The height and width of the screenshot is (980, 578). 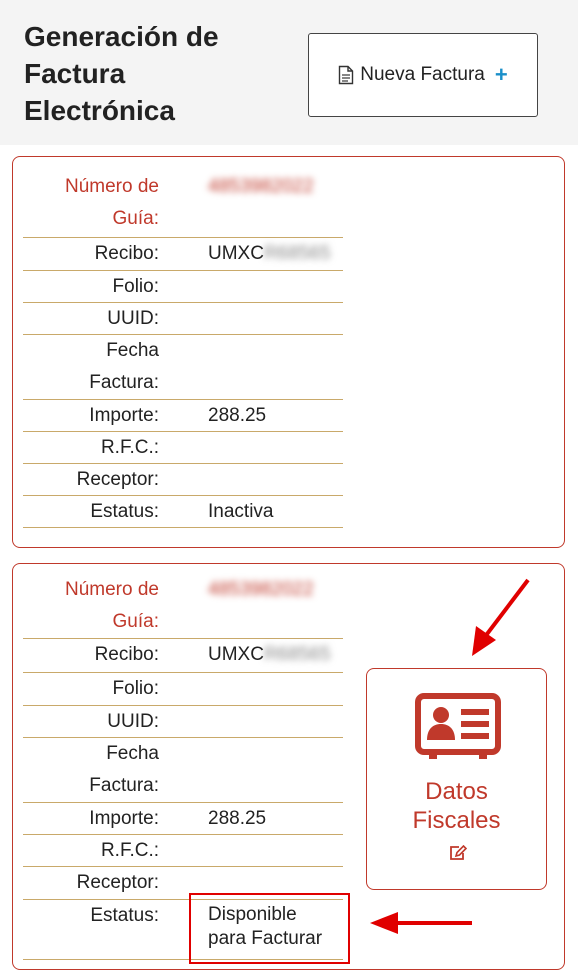 I want to click on page-title: Generación de Factura Electrónica, so click(x=121, y=73).